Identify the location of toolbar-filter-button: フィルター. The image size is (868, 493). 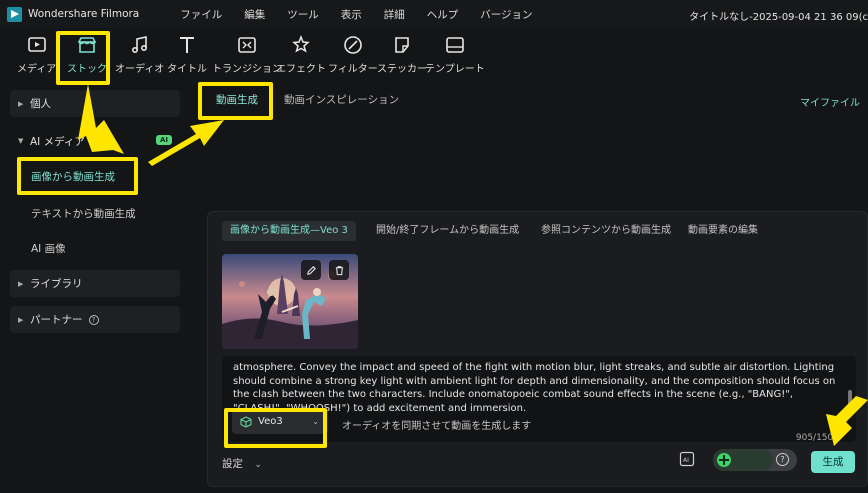
(353, 54).